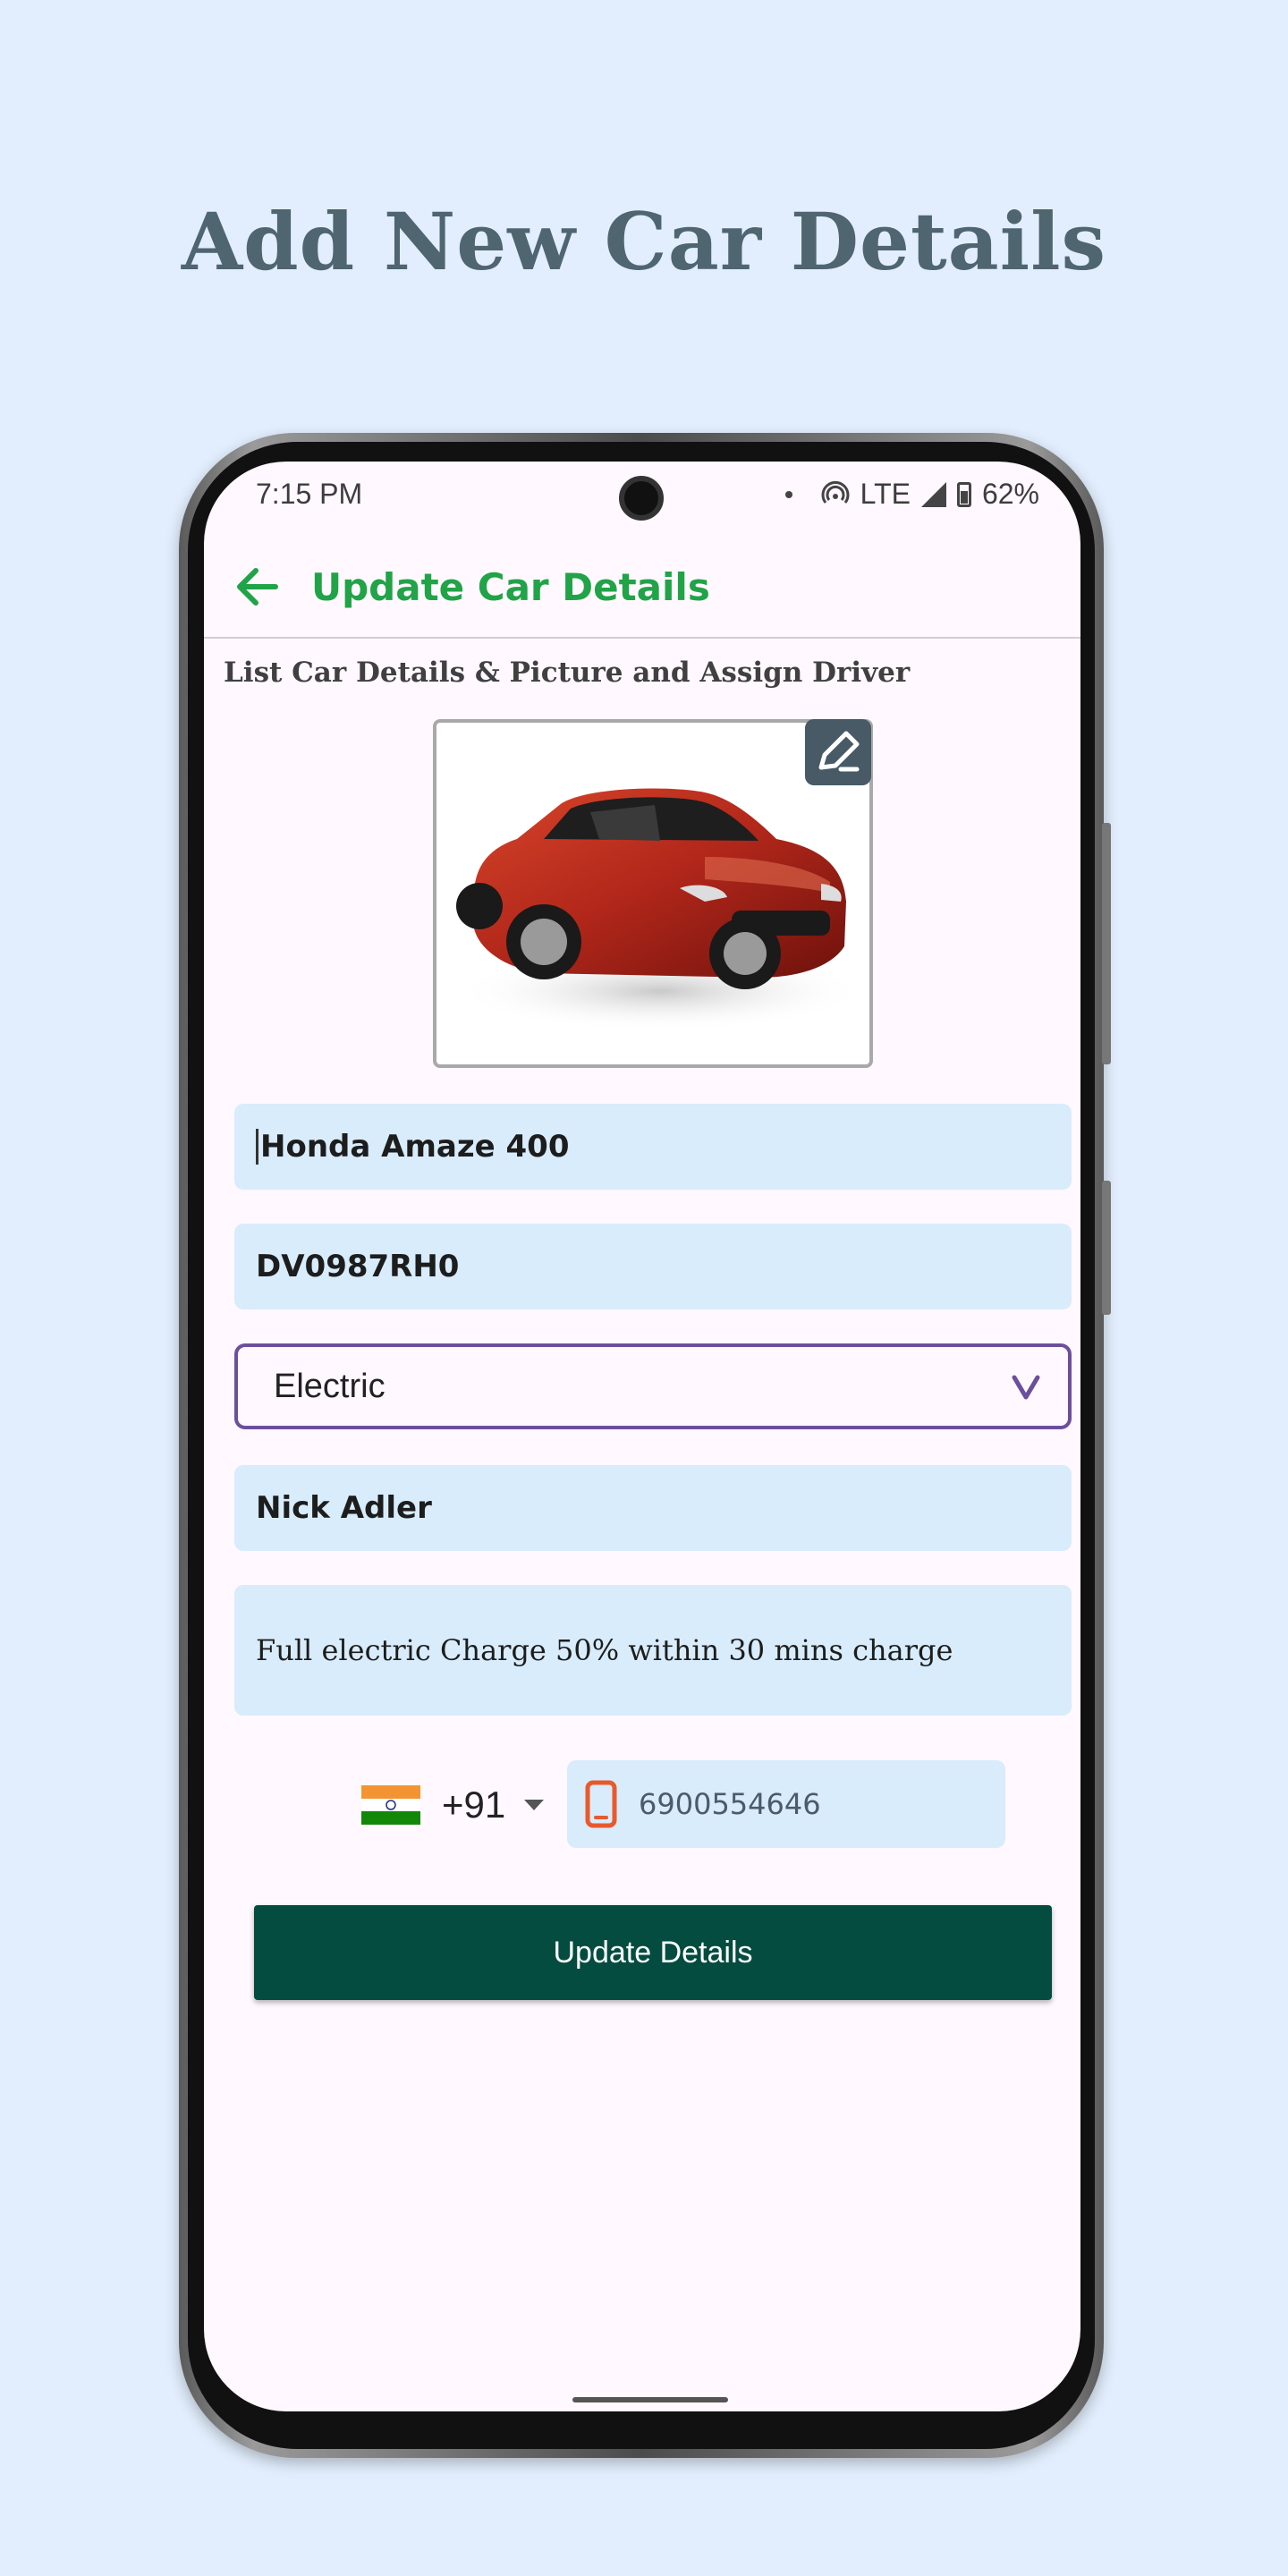  I want to click on home-indicator, so click(650, 2399).